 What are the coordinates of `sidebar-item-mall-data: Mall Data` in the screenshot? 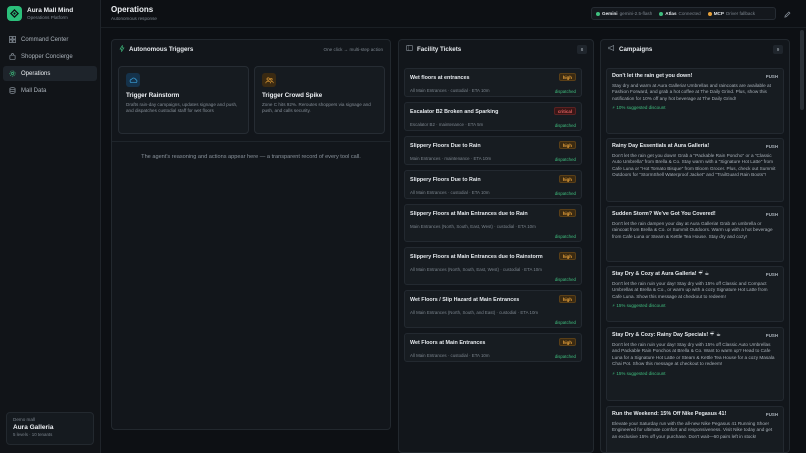 It's located at (50, 90).